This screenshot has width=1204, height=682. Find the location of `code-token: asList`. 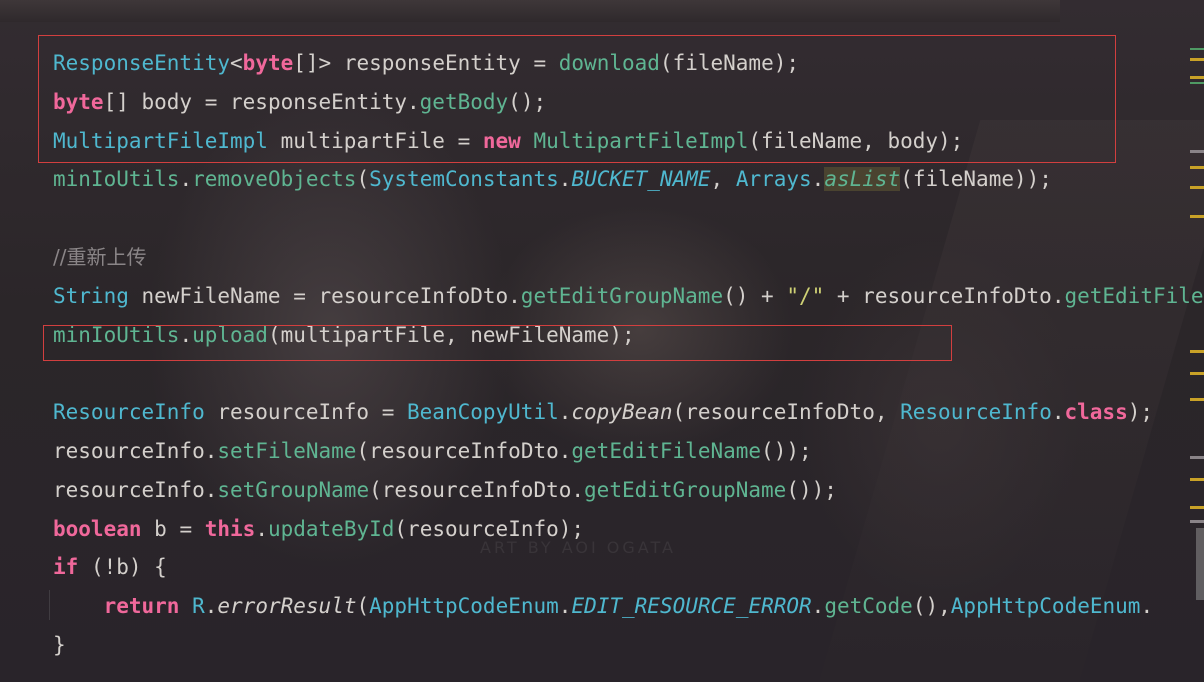

code-token: asList is located at coordinates (862, 179).